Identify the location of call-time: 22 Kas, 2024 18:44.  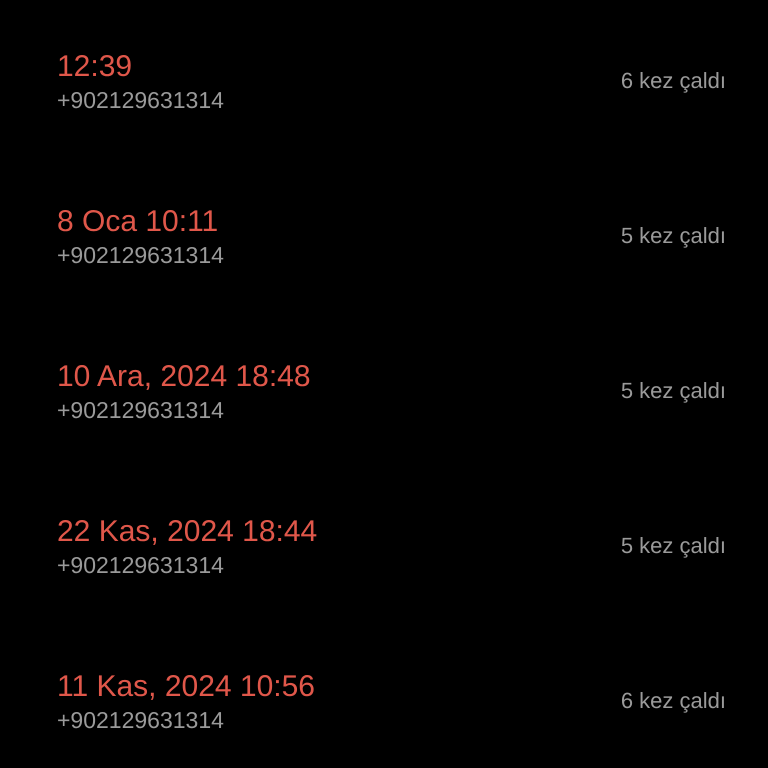
(187, 532).